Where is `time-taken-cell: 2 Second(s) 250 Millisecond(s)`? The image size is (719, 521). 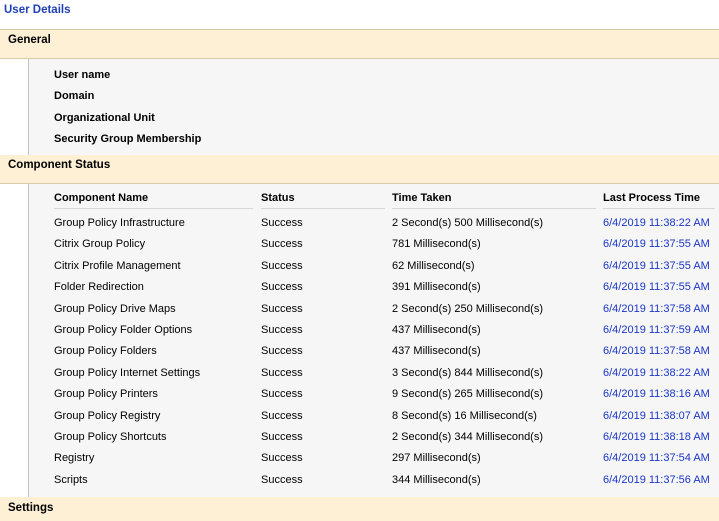
time-taken-cell: 2 Second(s) 250 Millisecond(s) is located at coordinates (468, 308).